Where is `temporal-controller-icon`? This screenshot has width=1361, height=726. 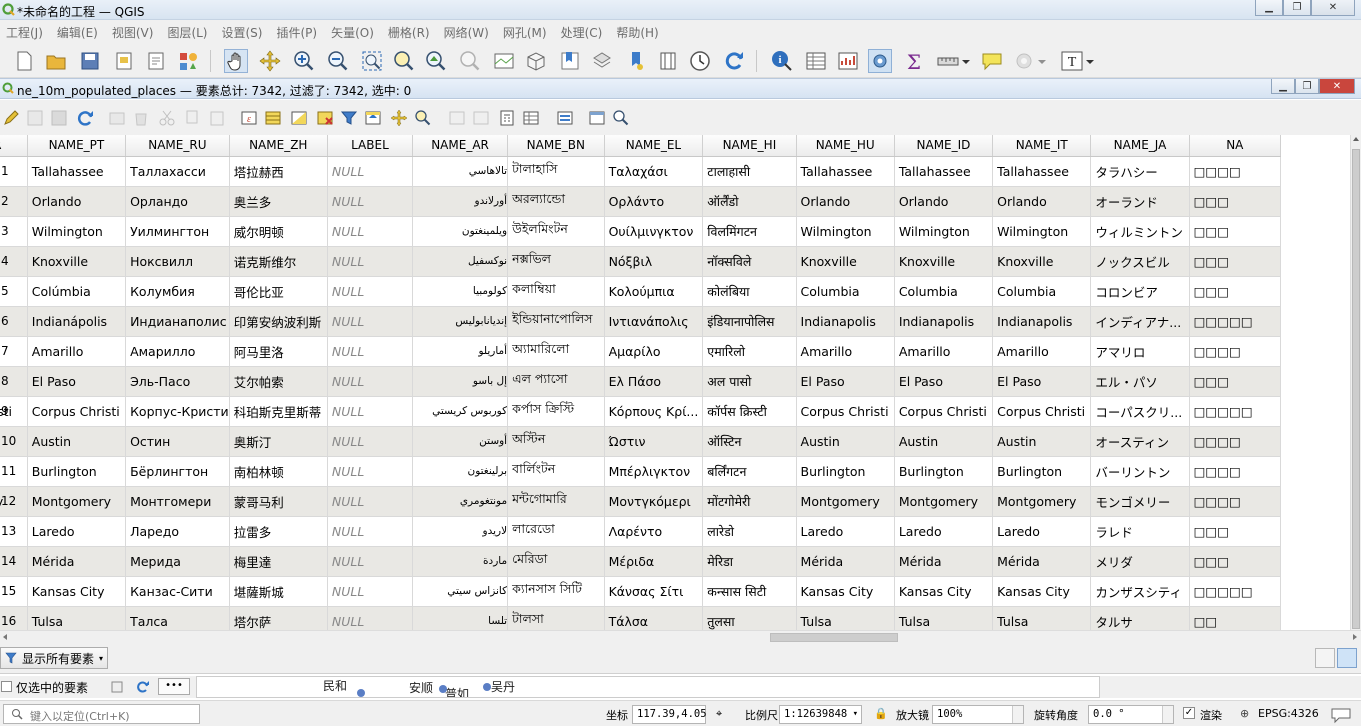
temporal-controller-icon is located at coordinates (700, 61).